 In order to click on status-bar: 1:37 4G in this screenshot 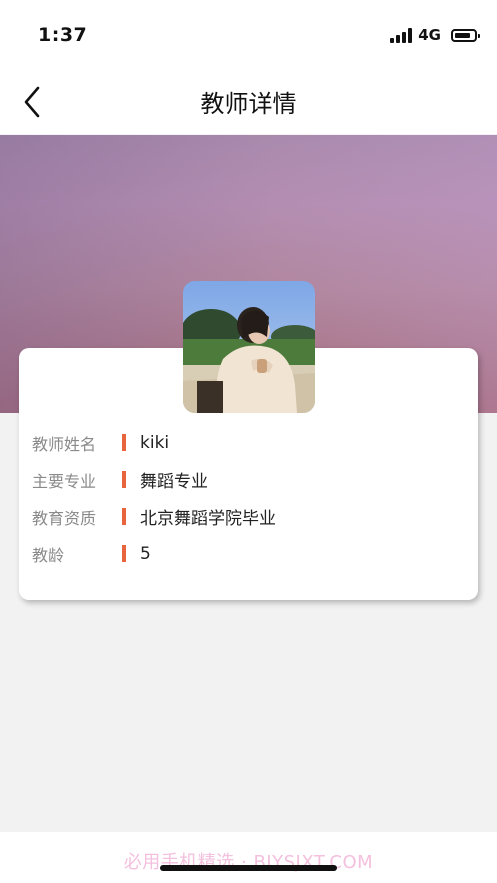, I will do `click(248, 35)`.